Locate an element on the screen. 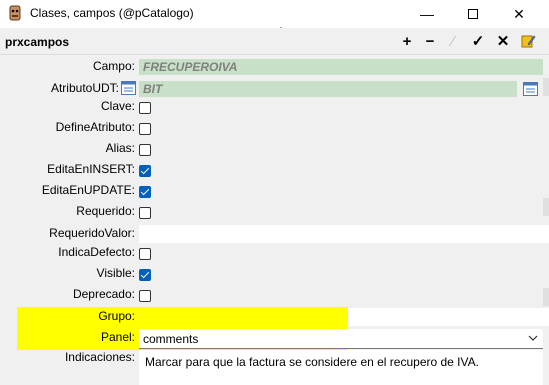  minimize-icon: — is located at coordinates (427, 14).